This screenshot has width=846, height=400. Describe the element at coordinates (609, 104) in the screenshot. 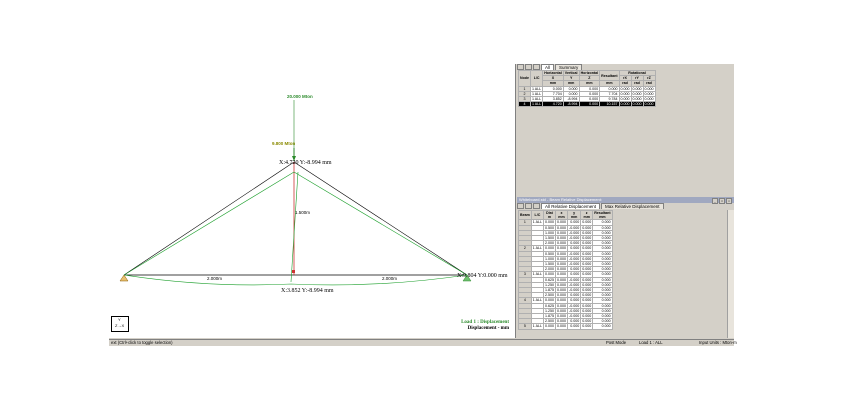

I see `value-cell: 10.157` at that location.